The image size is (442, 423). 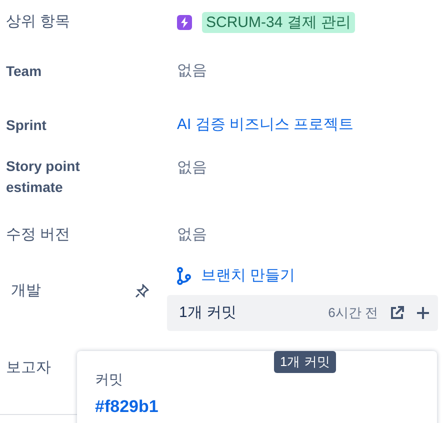 What do you see at coordinates (38, 22) in the screenshot?
I see `field-label: 상위 항목` at bounding box center [38, 22].